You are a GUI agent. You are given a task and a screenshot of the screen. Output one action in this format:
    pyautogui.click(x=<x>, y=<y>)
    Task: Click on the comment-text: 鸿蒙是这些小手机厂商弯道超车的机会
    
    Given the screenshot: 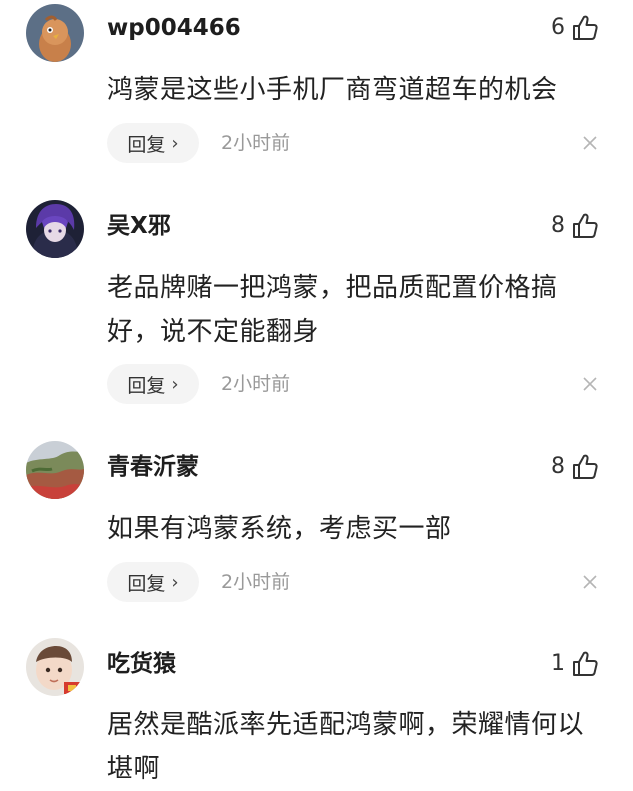 What is the action you would take?
    pyautogui.click(x=332, y=90)
    